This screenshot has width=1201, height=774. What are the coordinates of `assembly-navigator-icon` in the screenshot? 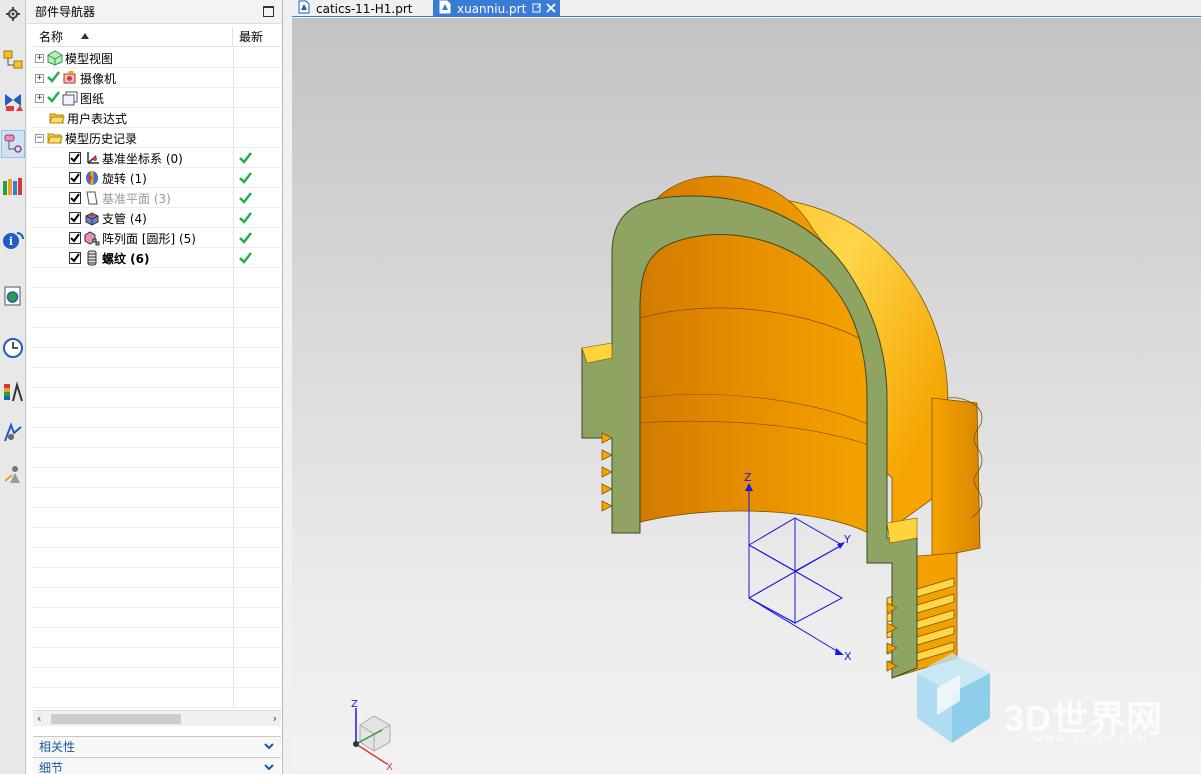 It's located at (13, 60).